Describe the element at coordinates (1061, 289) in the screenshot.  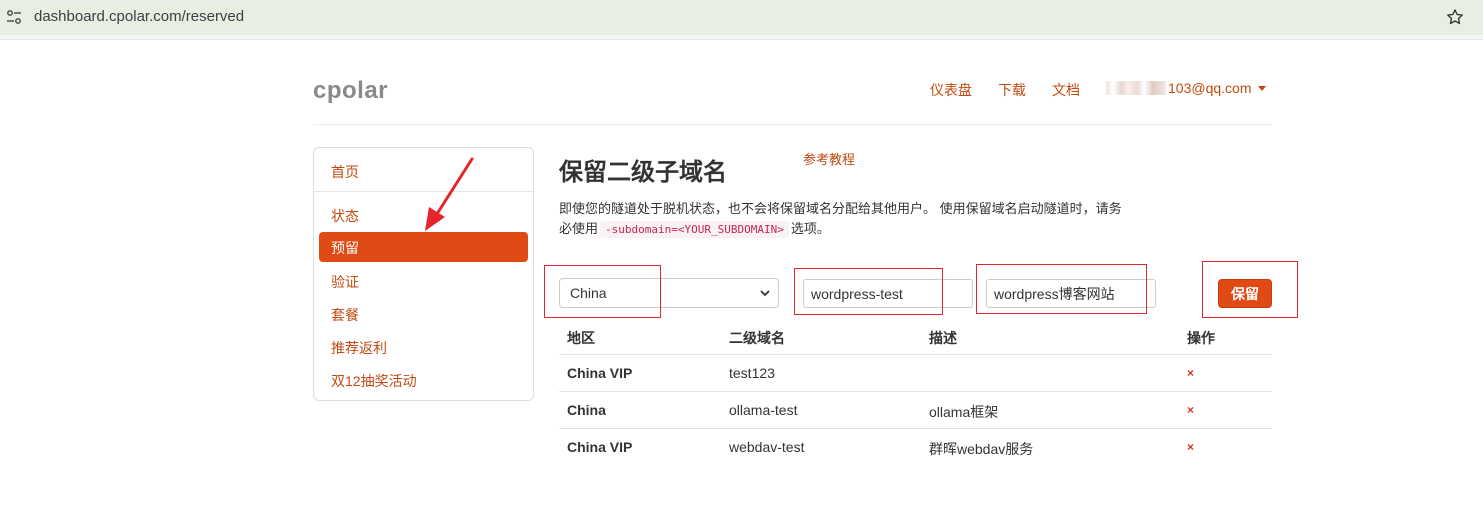
I see `description-highlight-box` at that location.